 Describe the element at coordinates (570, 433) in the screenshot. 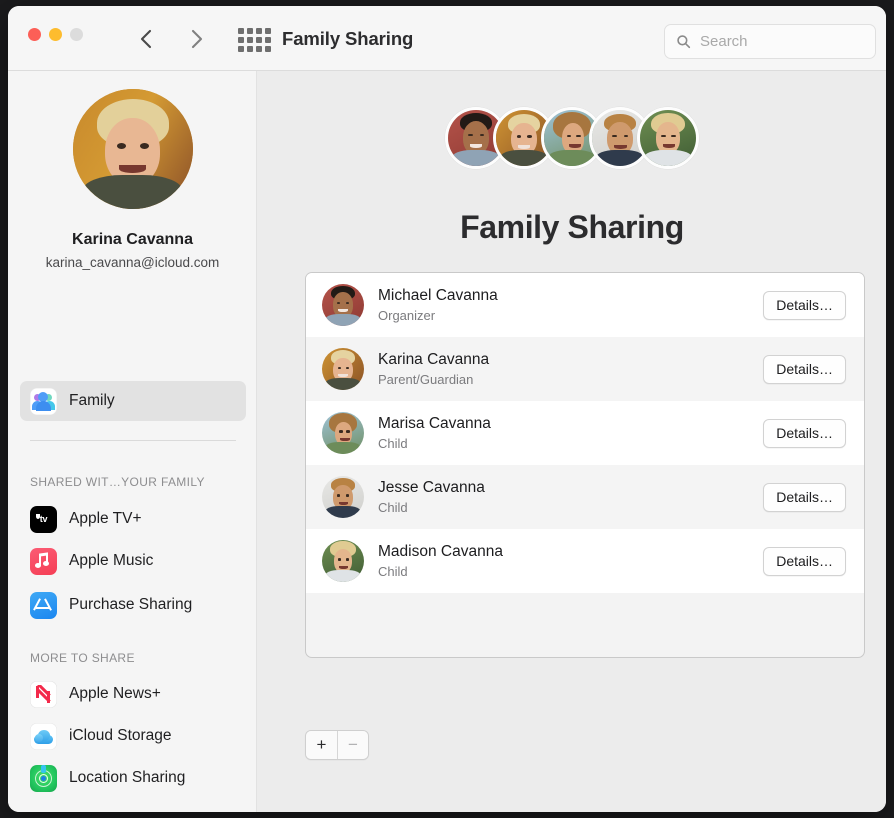

I see `member-info: Marisa Cavanna Child` at that location.